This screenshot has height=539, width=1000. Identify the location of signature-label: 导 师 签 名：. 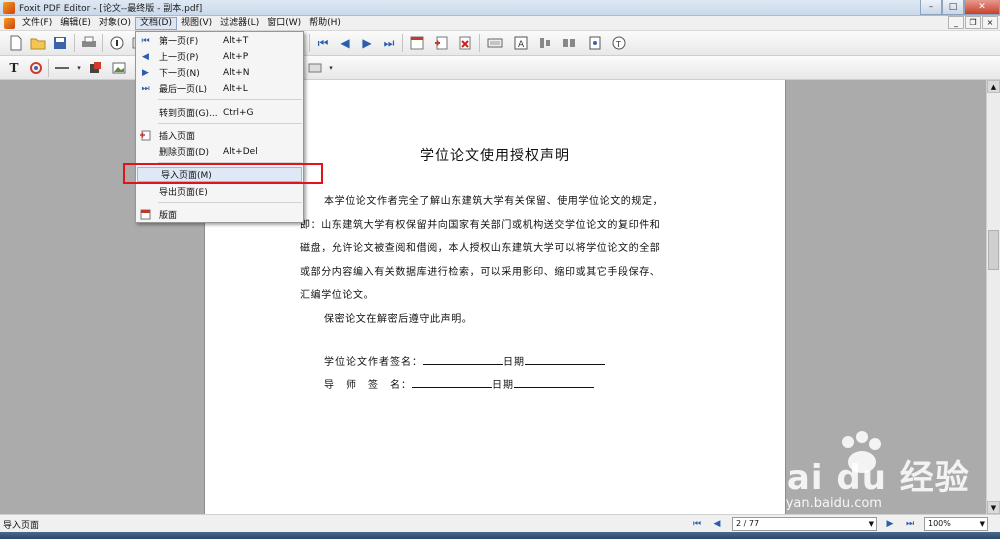
(368, 385).